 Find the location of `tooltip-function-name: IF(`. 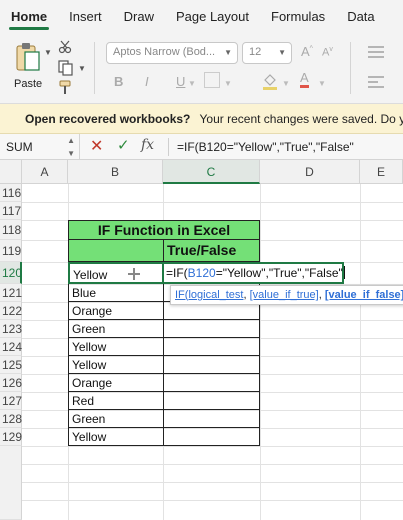

tooltip-function-name: IF( is located at coordinates (181, 295).